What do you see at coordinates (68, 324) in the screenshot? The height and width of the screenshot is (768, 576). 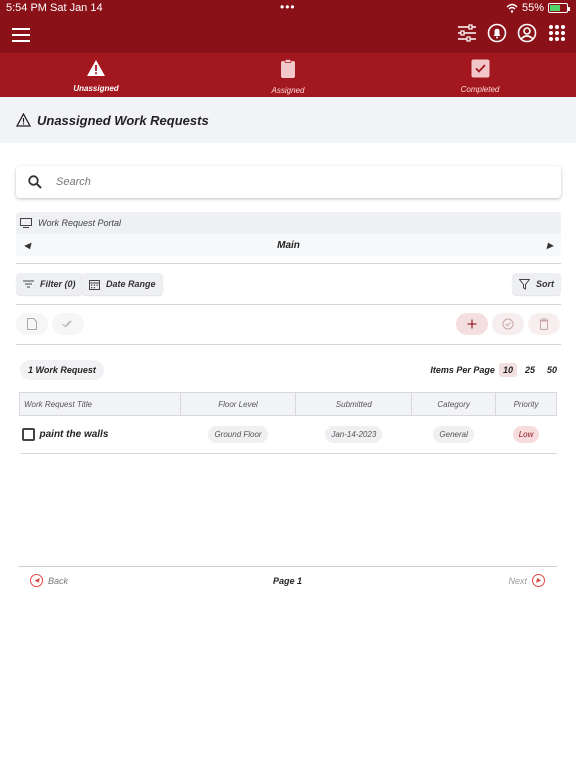 I see `double-check-icon` at bounding box center [68, 324].